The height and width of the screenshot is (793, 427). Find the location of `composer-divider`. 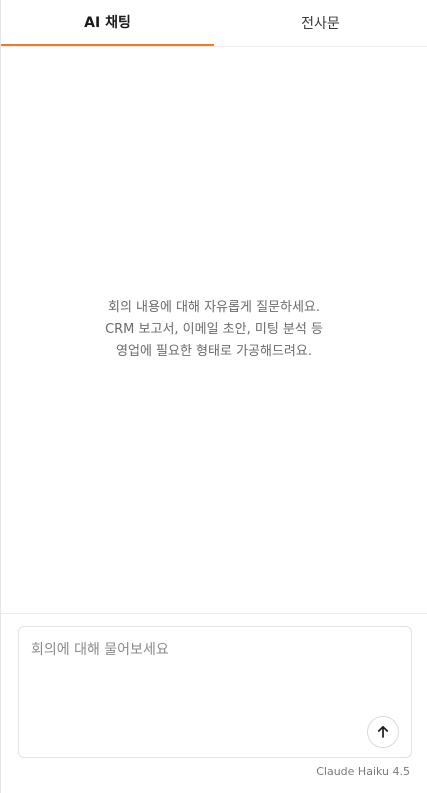

composer-divider is located at coordinates (214, 613).